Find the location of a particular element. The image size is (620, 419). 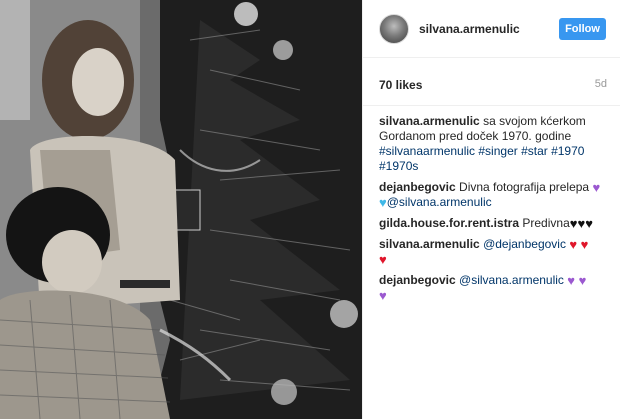

post-timestamp: 5d is located at coordinates (601, 84).